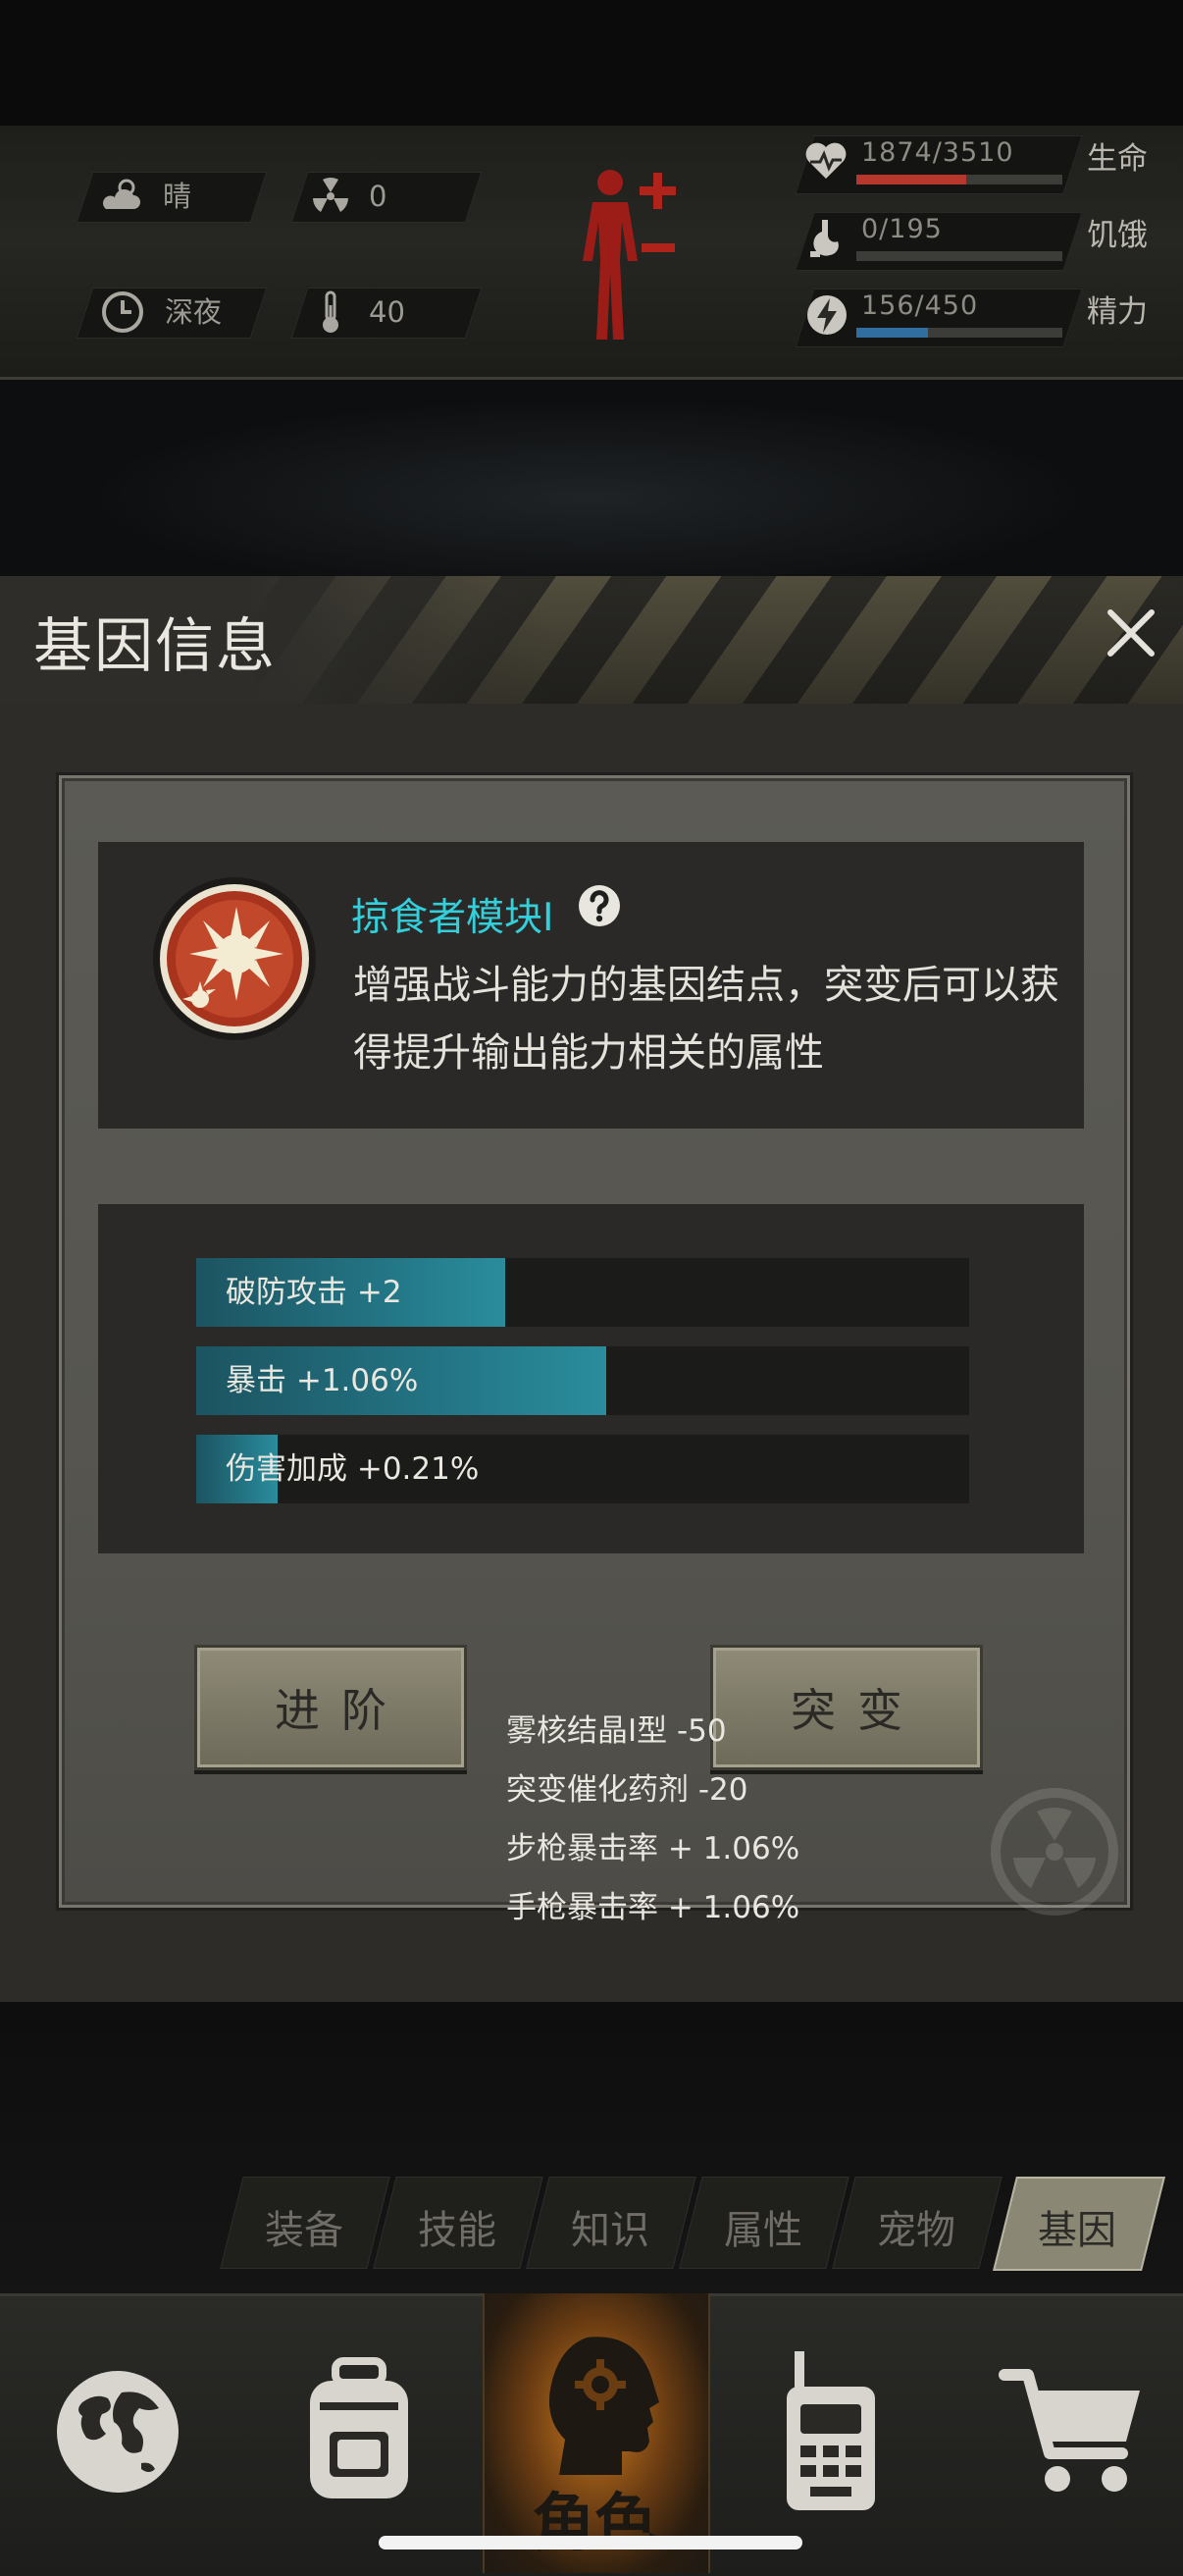 The width and height of the screenshot is (1183, 2576). I want to click on energy-value: 156/450, so click(920, 305).